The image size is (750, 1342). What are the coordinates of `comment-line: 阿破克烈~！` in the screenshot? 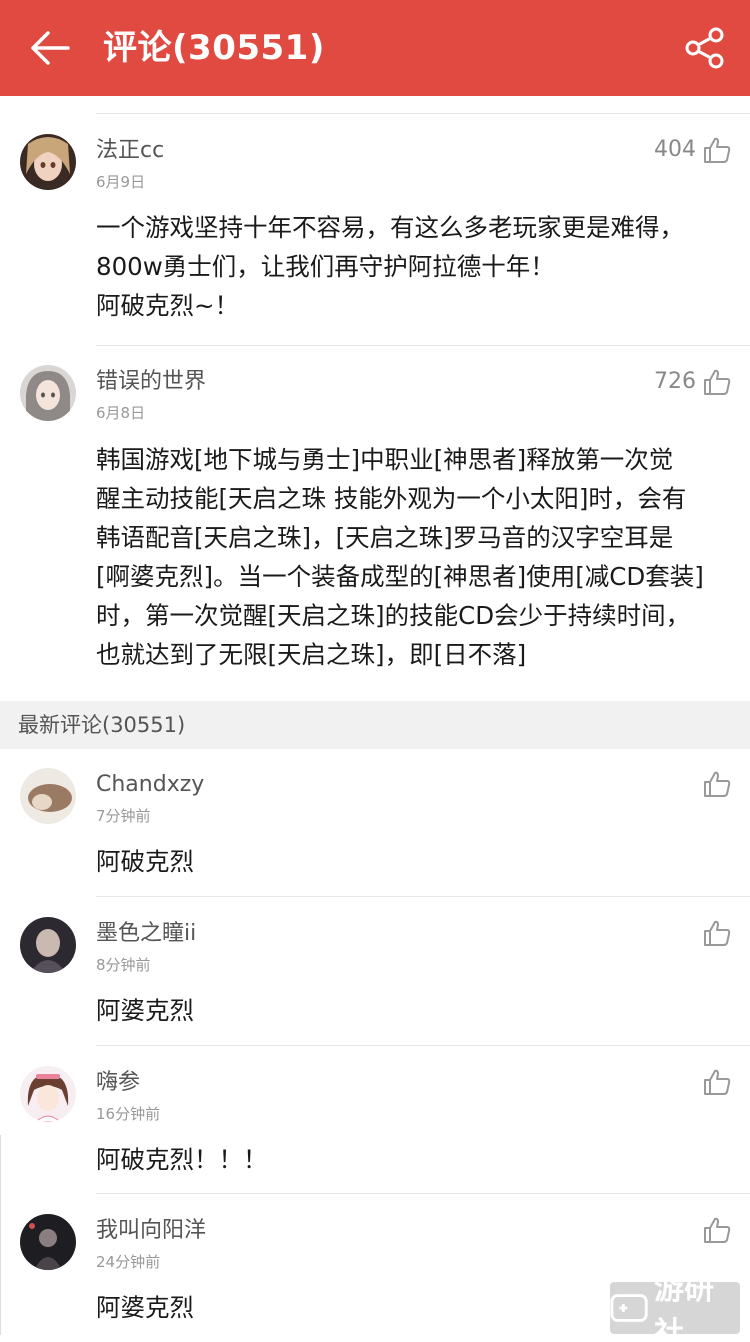 It's located at (168, 305).